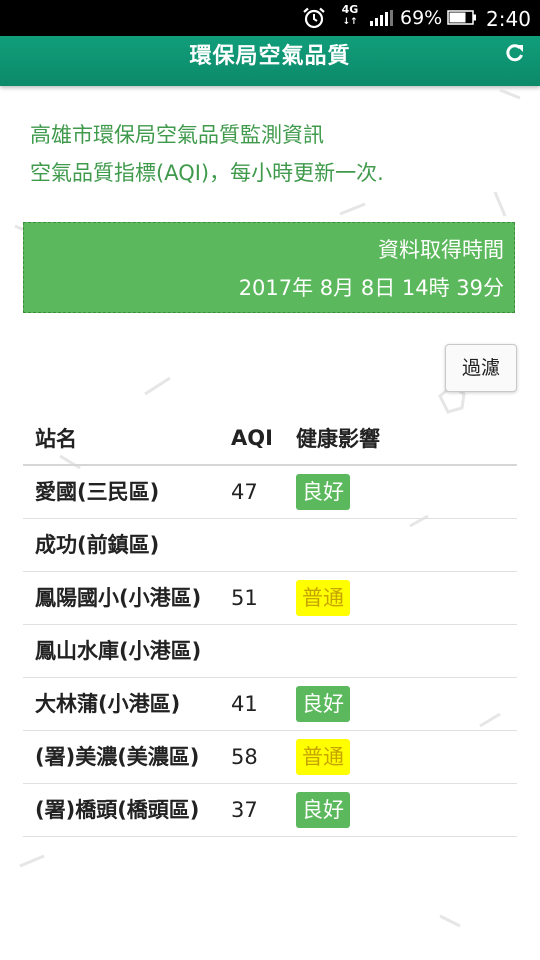  Describe the element at coordinates (207, 173) in the screenshot. I see `intro-line-2: 空氣品質指標(AQI)，每小時更新一次.` at that location.